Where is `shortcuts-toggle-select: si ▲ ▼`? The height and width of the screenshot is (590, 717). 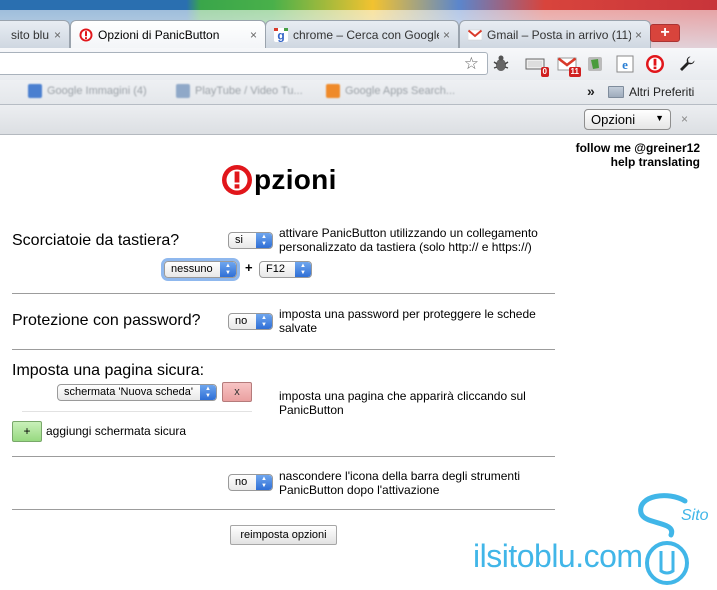 shortcuts-toggle-select: si ▲ ▼ is located at coordinates (250, 240).